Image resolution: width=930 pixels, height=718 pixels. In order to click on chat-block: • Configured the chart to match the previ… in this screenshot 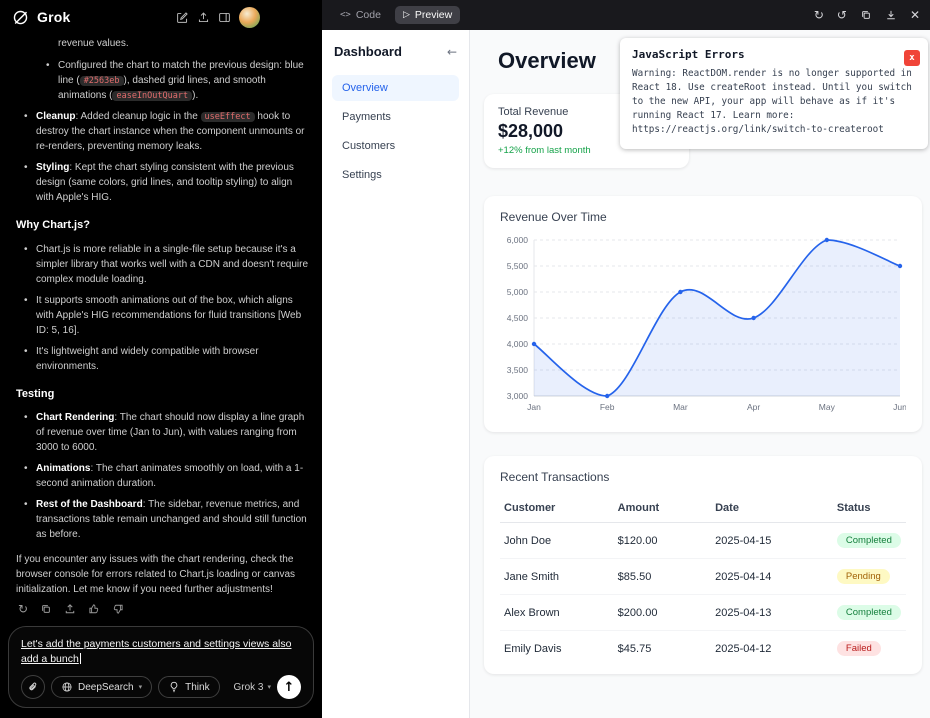, I will do `click(175, 80)`.